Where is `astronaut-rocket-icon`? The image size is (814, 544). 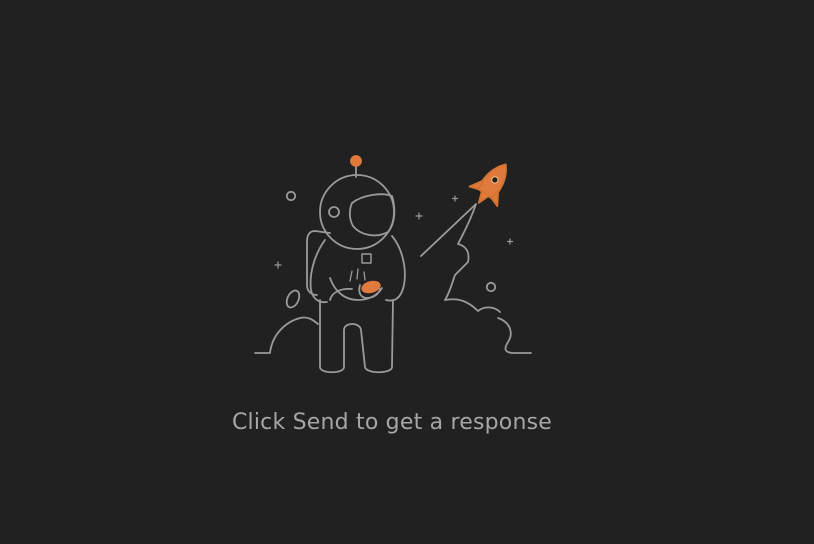 astronaut-rocket-icon is located at coordinates (393, 264).